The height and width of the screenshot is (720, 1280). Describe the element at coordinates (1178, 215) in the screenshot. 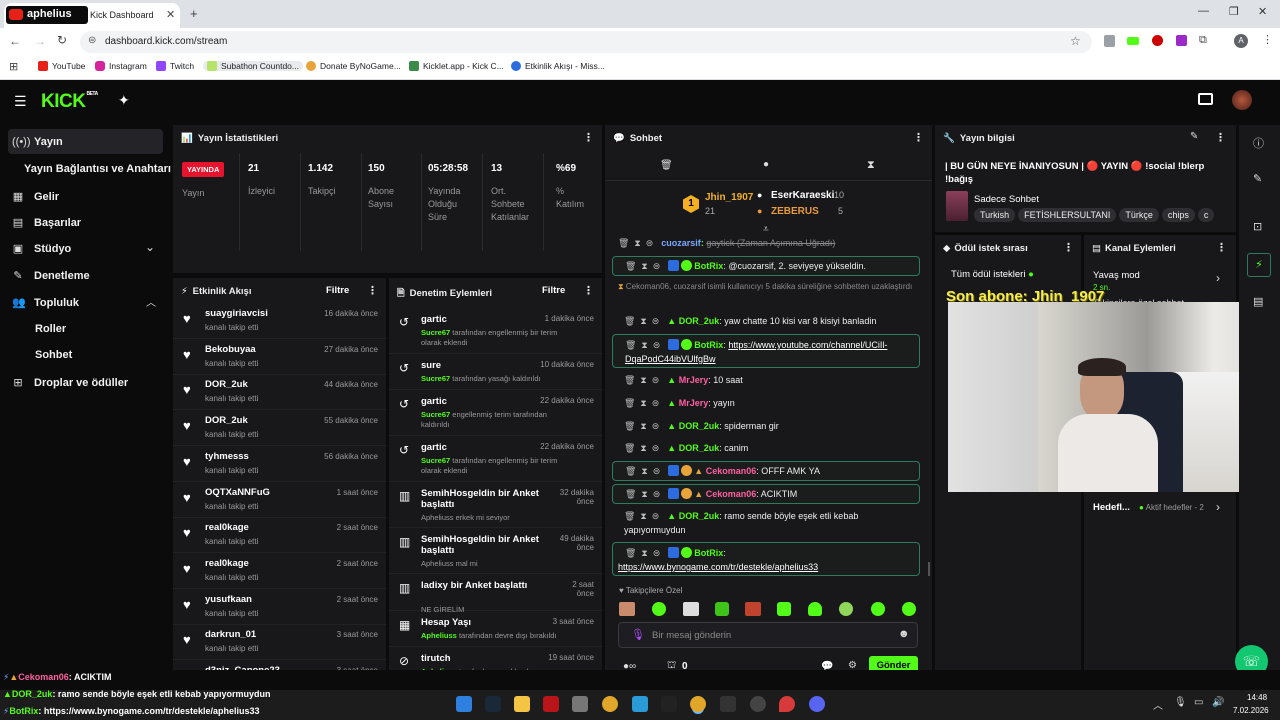

I see `tag-chip: chips` at that location.